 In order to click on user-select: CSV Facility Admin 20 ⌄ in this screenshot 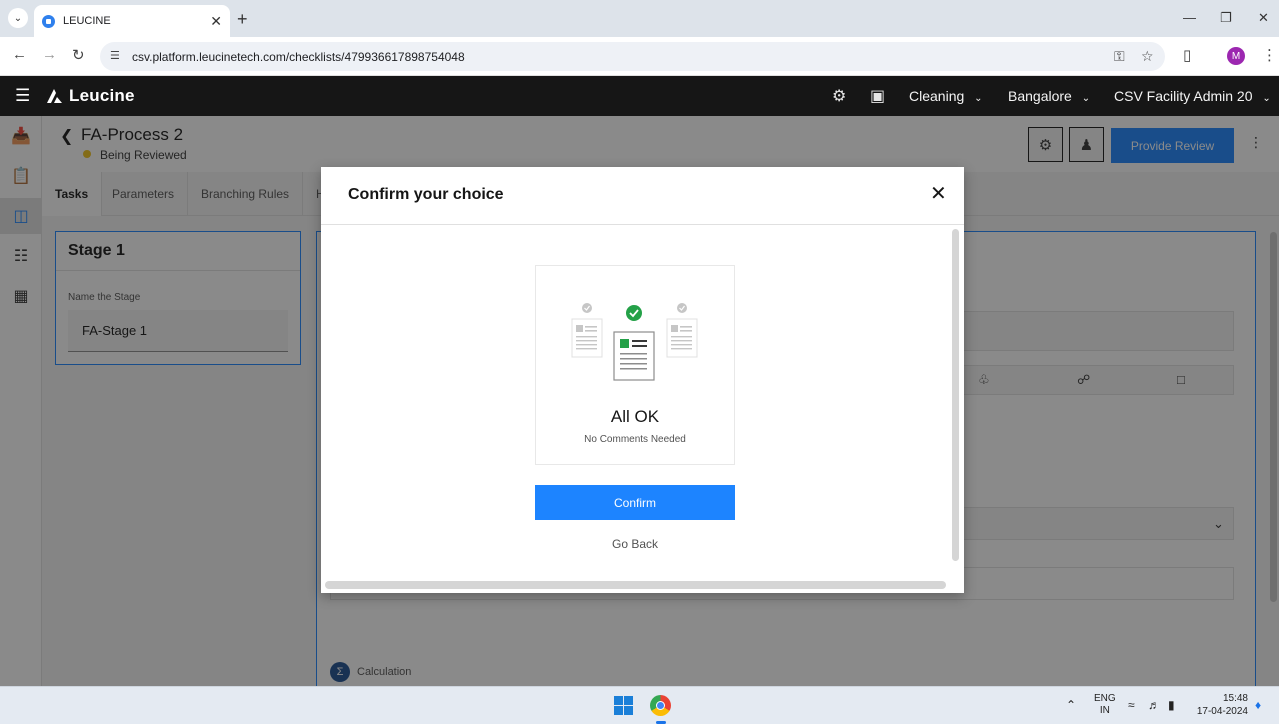, I will do `click(1192, 96)`.